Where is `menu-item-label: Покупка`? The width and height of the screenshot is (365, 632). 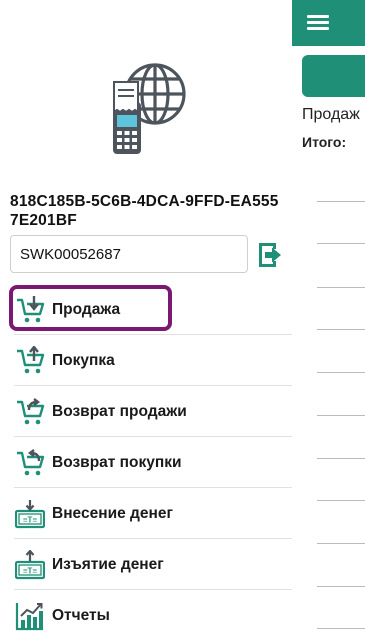 menu-item-label: Покупка is located at coordinates (83, 360).